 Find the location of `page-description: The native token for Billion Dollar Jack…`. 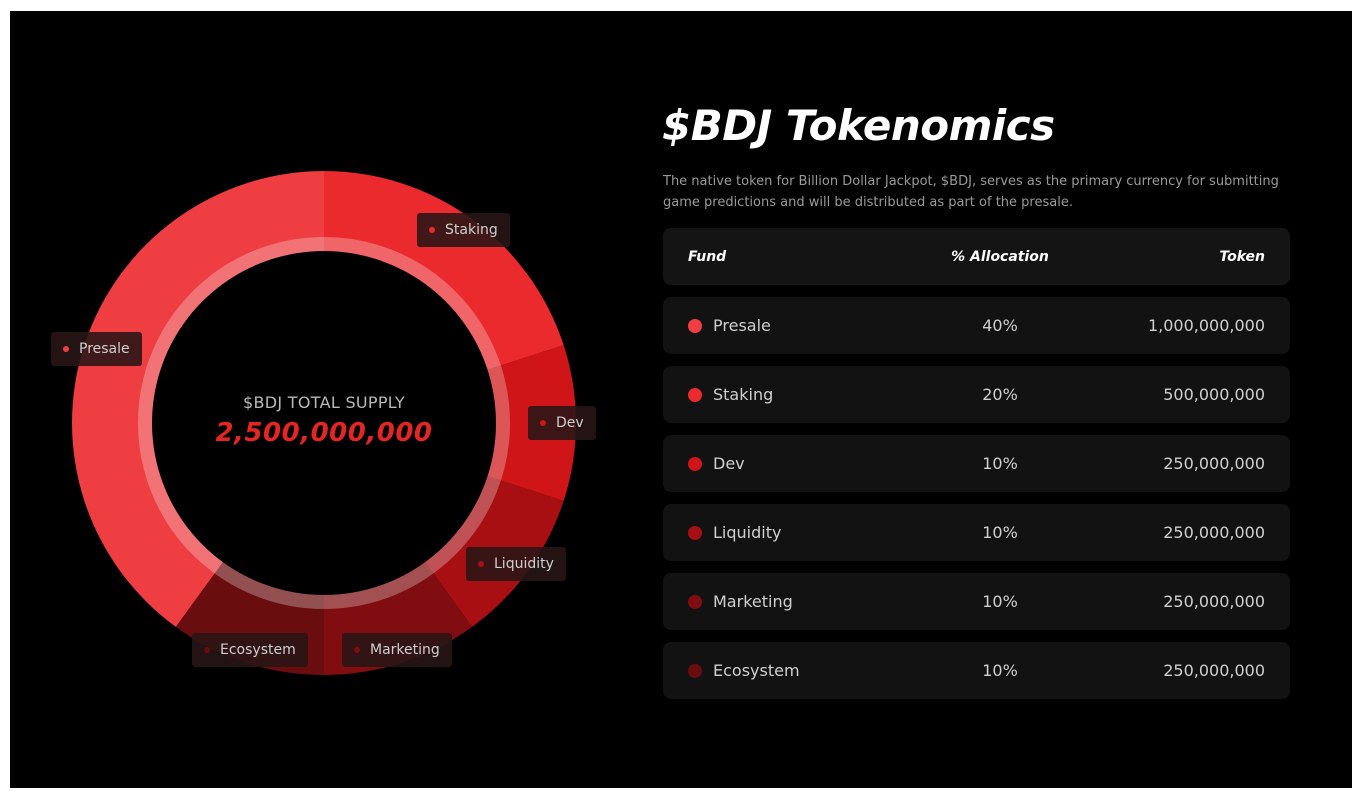

page-description: The native token for Billion Dollar Jack… is located at coordinates (971, 192).